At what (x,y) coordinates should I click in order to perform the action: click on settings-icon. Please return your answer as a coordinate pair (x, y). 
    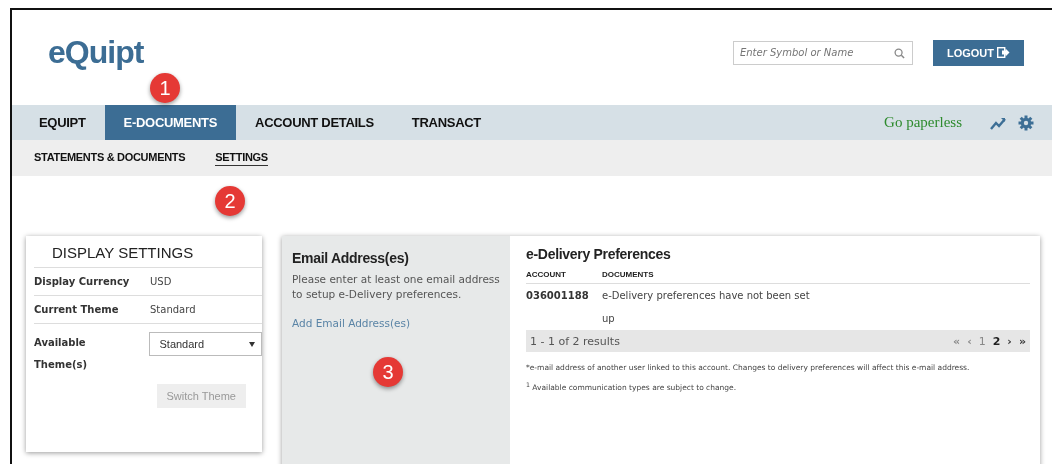
    Looking at the image, I should click on (1026, 122).